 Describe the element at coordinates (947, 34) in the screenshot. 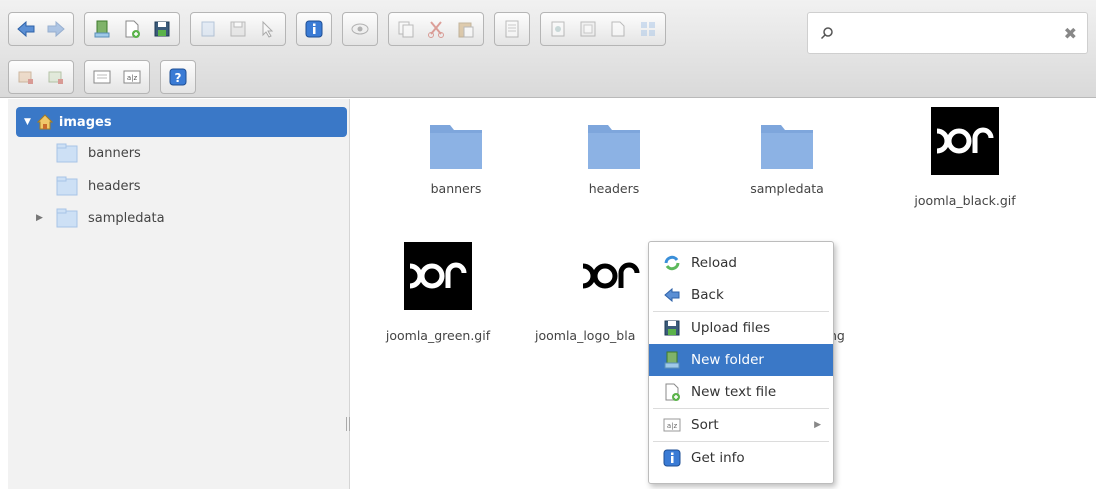

I see `search-input` at that location.